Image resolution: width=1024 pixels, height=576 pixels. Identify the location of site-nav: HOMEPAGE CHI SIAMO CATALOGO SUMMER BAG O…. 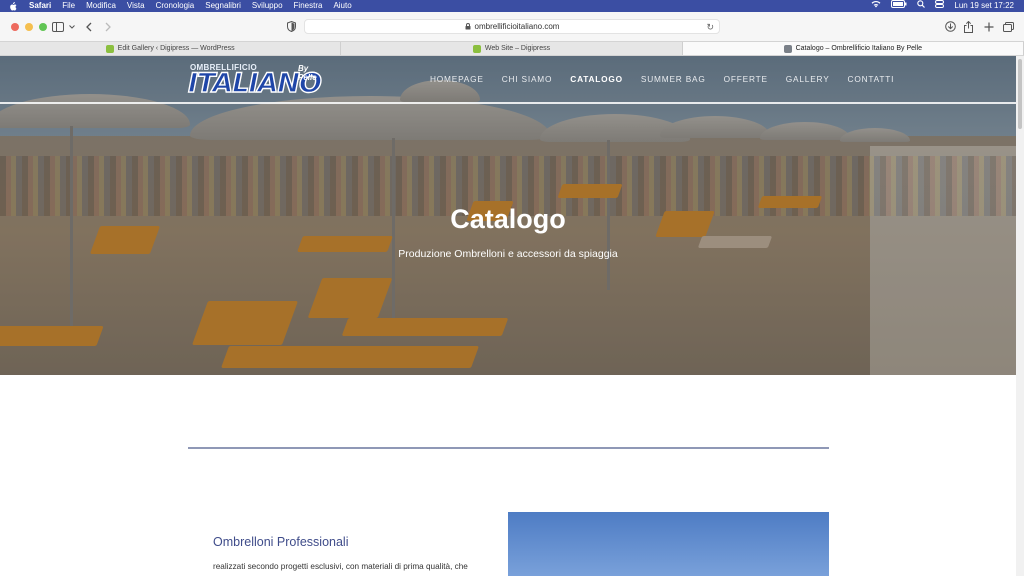
(671, 79).